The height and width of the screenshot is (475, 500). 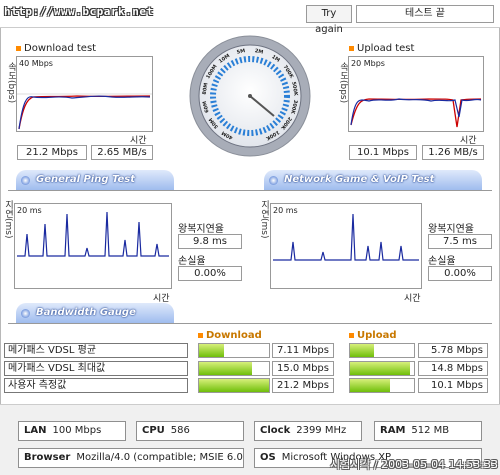 What do you see at coordinates (460, 273) in the screenshot?
I see `voip-loss-value: 0.00%` at bounding box center [460, 273].